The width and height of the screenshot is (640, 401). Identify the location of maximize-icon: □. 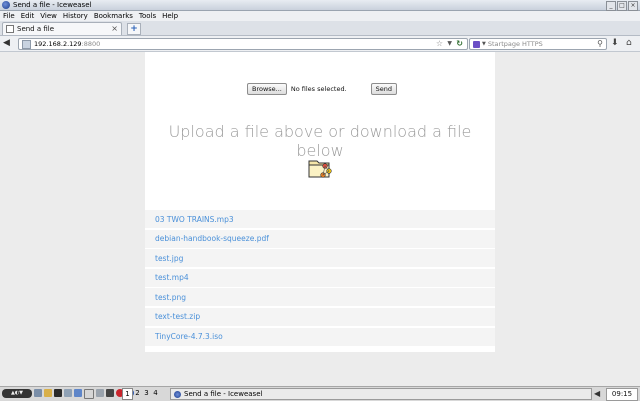
(622, 6).